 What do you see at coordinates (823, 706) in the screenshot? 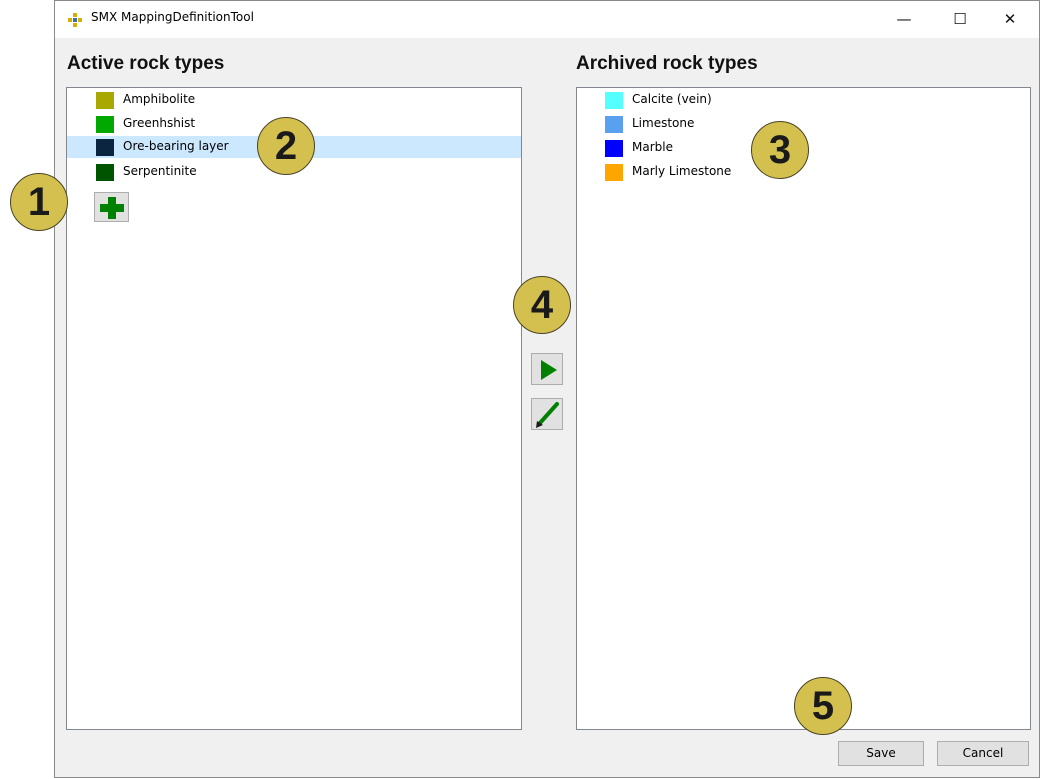
I see `callout-badge-5: 5` at bounding box center [823, 706].